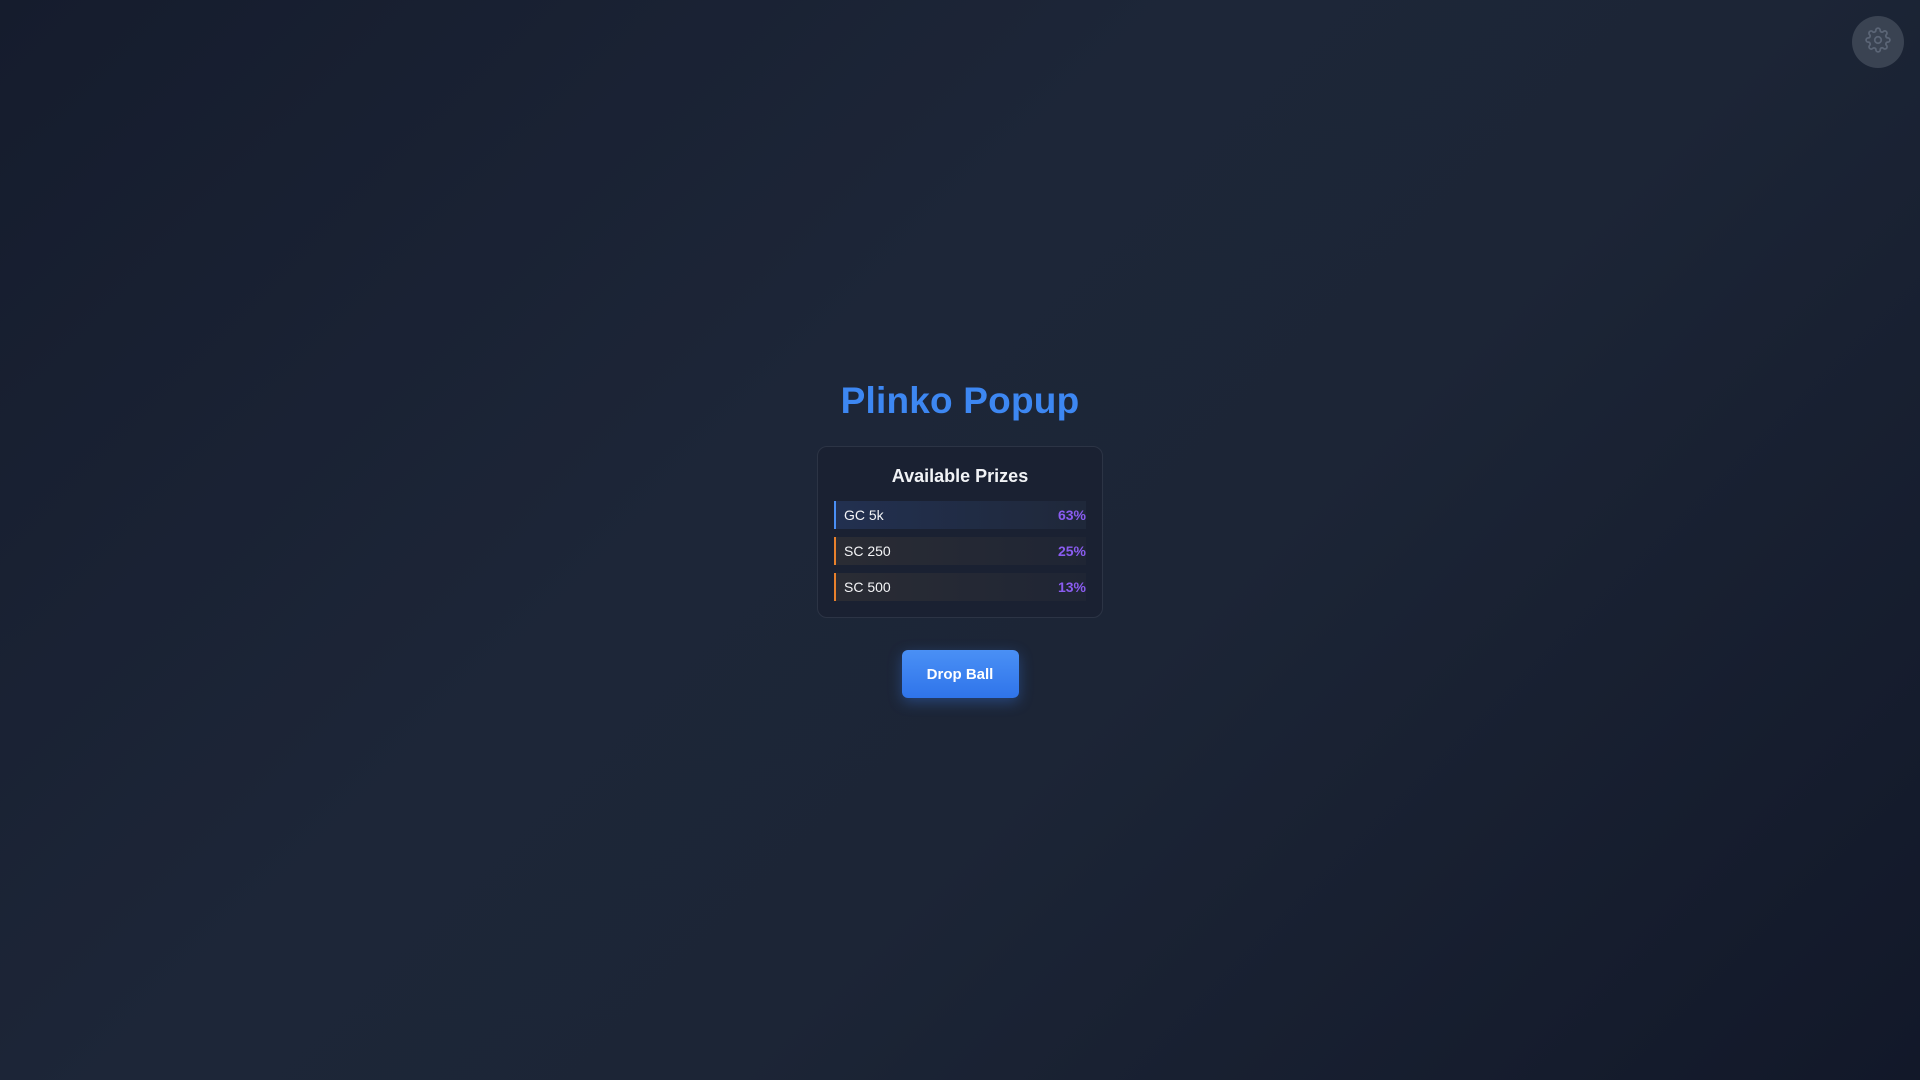 Image resolution: width=1920 pixels, height=1080 pixels. Describe the element at coordinates (867, 551) in the screenshot. I see `prize-label: SC 250` at that location.